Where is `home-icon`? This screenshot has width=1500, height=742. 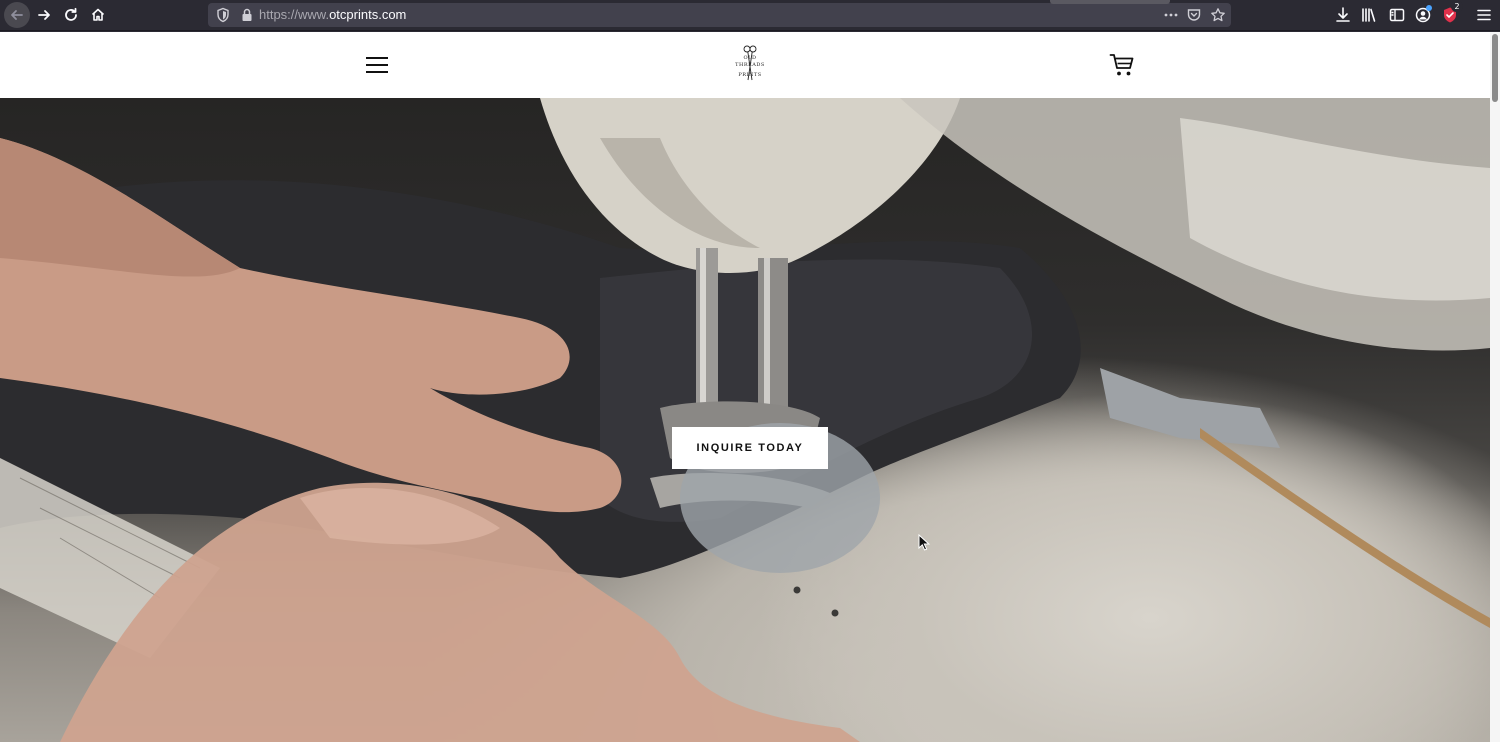 home-icon is located at coordinates (98, 14).